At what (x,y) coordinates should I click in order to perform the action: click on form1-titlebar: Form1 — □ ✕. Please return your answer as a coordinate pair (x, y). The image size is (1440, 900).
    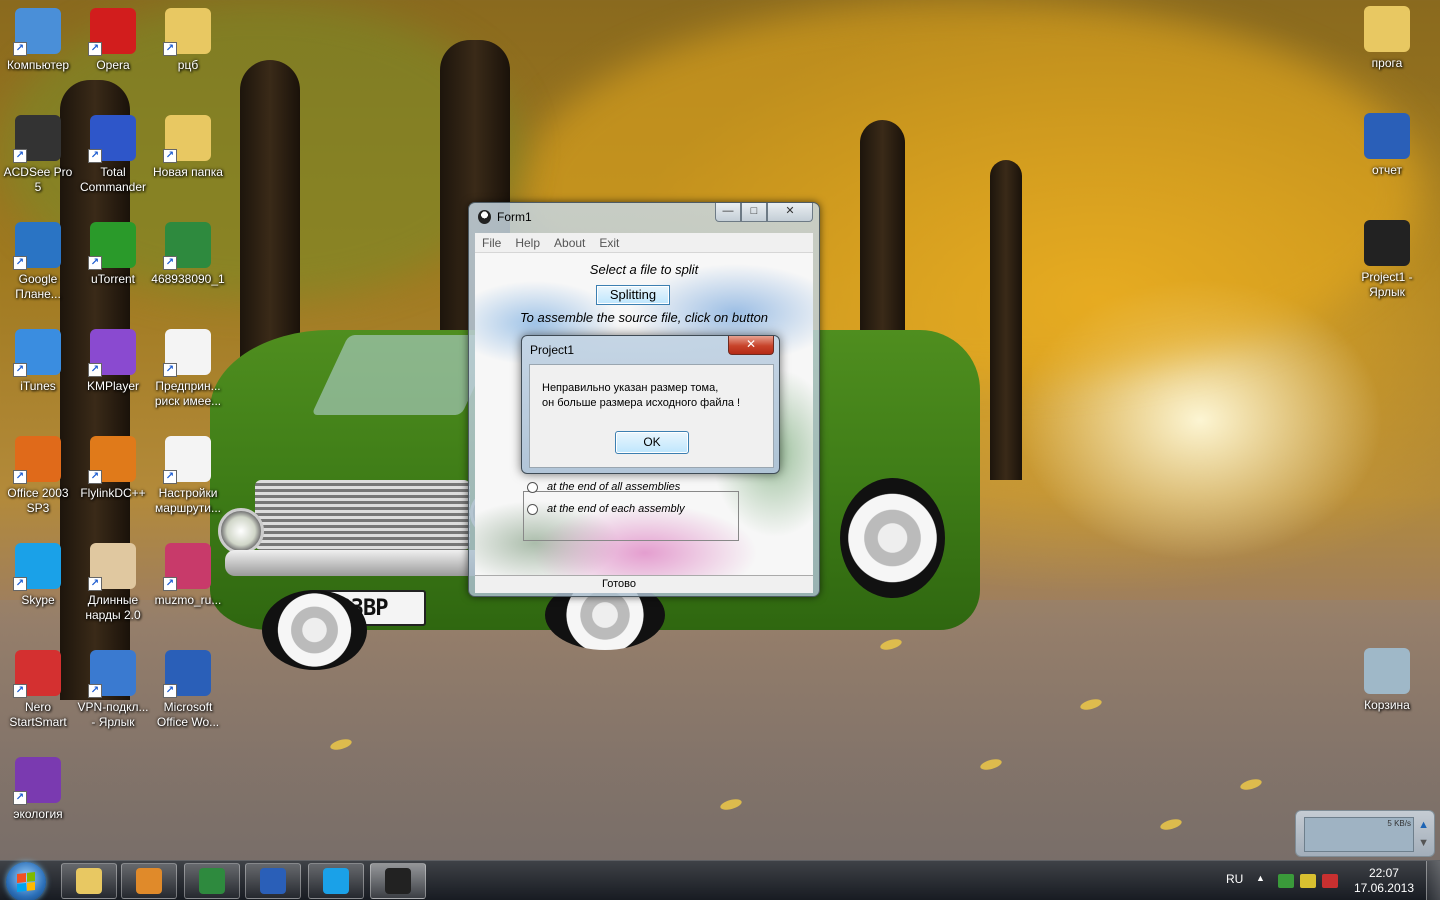
    Looking at the image, I should click on (644, 216).